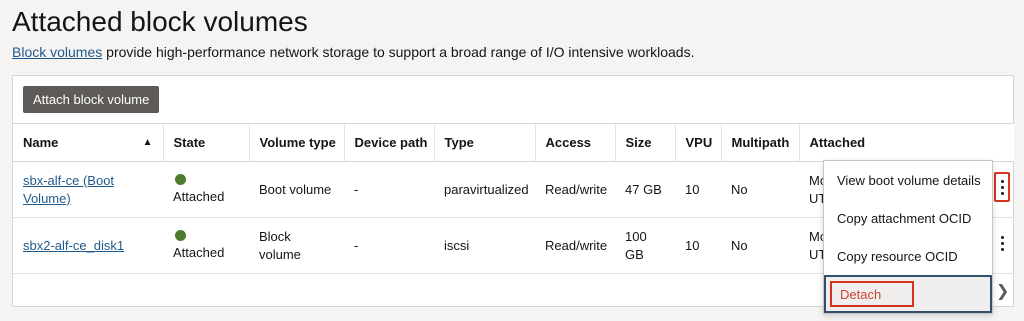 The width and height of the screenshot is (1024, 321). What do you see at coordinates (908, 256) in the screenshot?
I see `menu-item-copy-resource-ocid: Copy resource OCID` at bounding box center [908, 256].